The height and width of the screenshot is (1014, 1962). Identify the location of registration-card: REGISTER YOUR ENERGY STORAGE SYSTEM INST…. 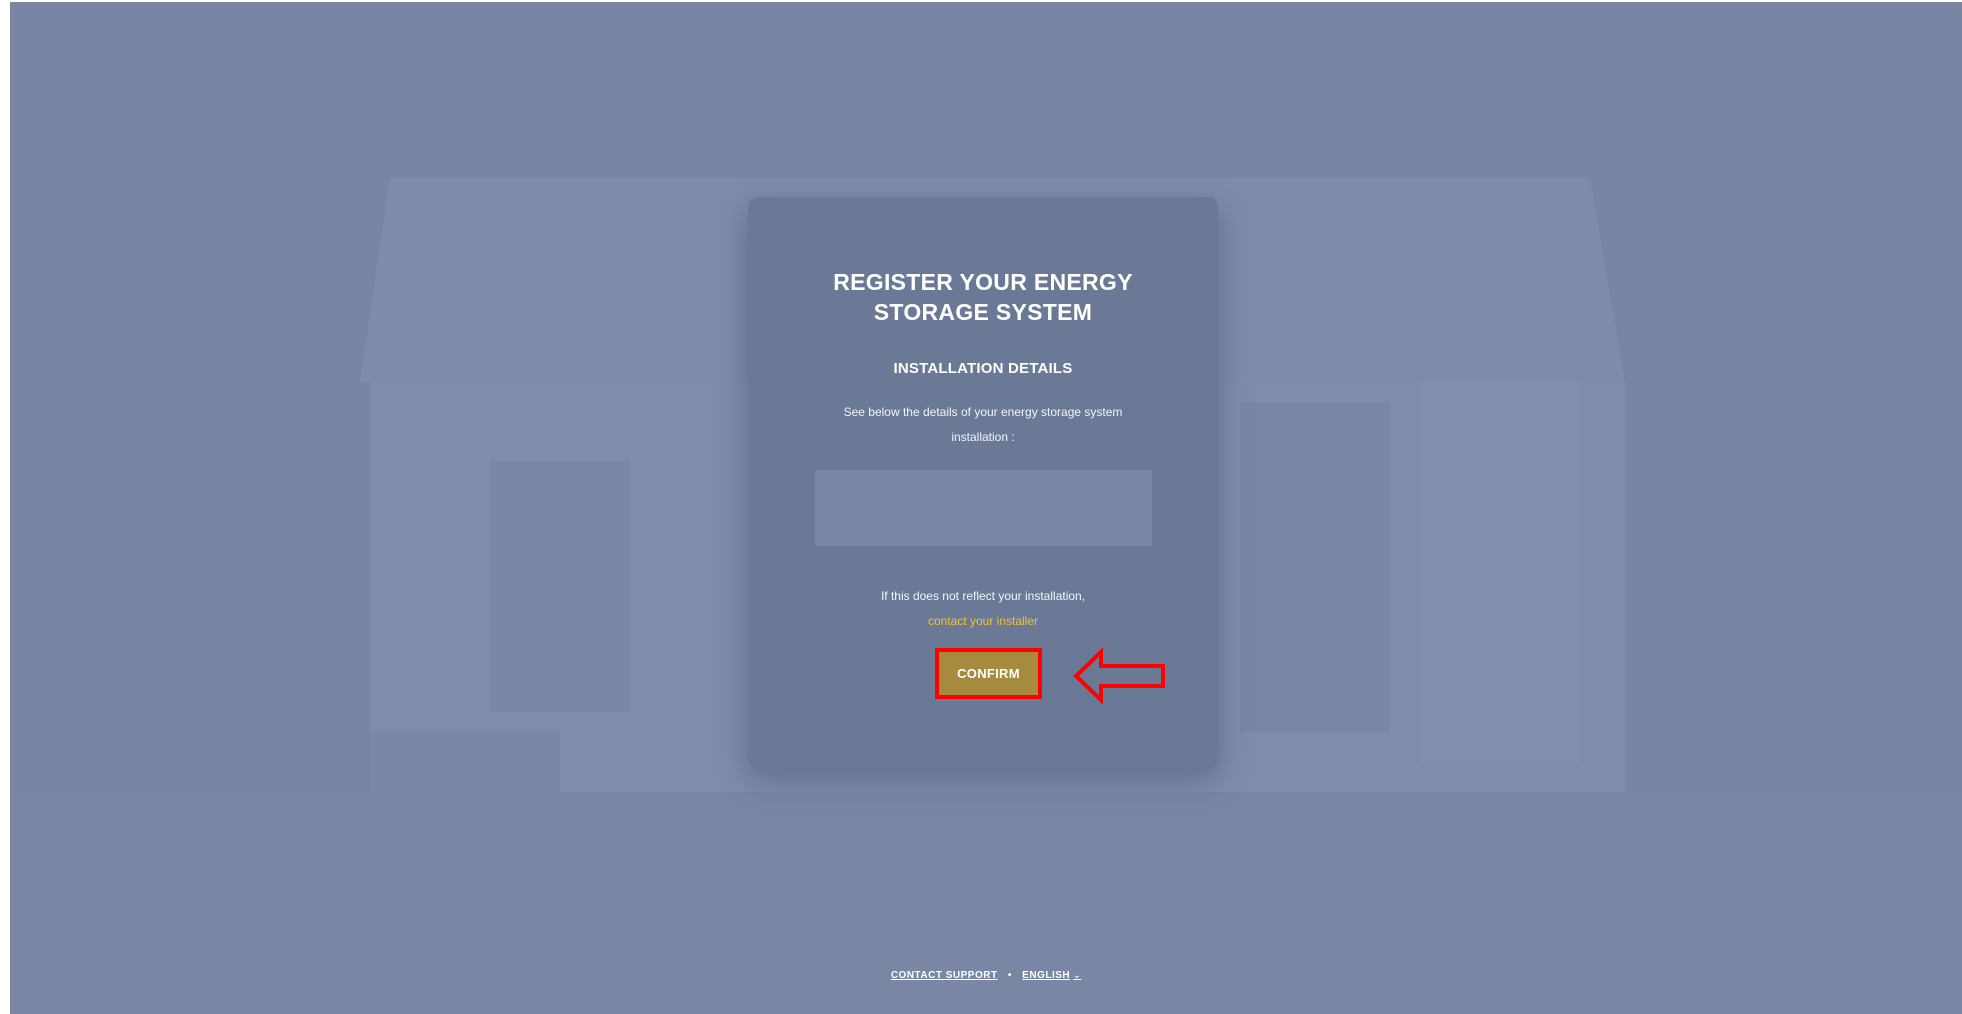
(983, 483).